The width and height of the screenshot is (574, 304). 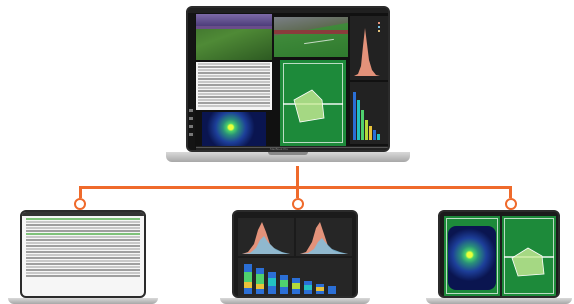 I want to click on stats-table, so click(x=234, y=86).